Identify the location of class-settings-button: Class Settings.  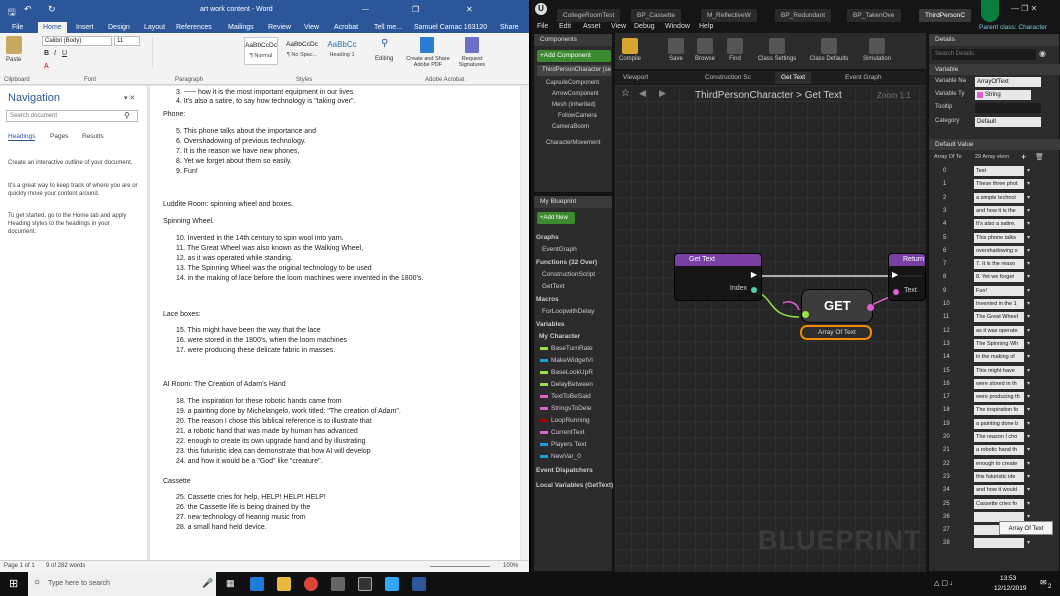
(777, 52).